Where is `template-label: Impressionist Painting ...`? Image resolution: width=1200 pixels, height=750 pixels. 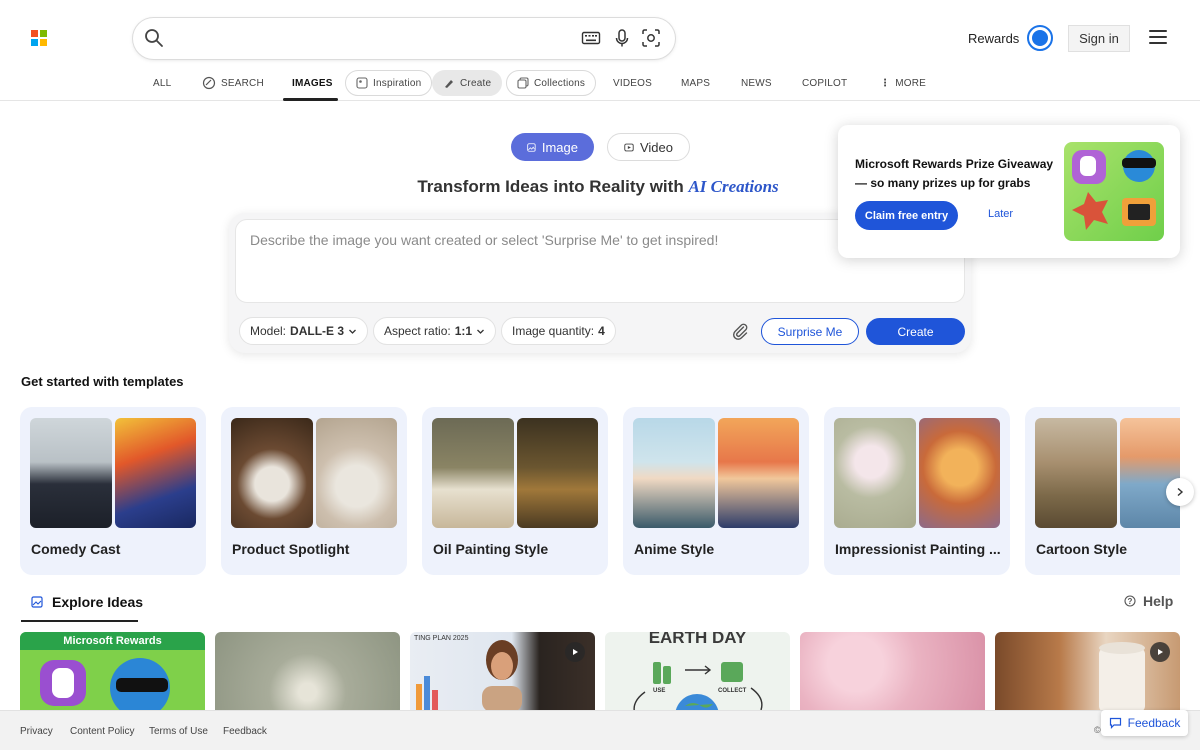 template-label: Impressionist Painting ... is located at coordinates (918, 549).